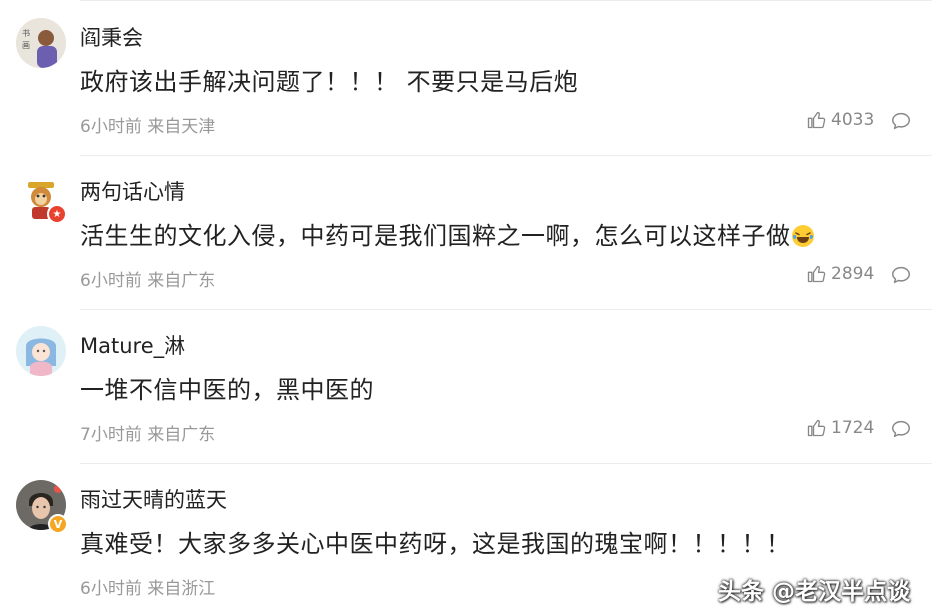 Image resolution: width=932 pixels, height=616 pixels. I want to click on comment-meta: 7小时前 来自广东, so click(147, 432).